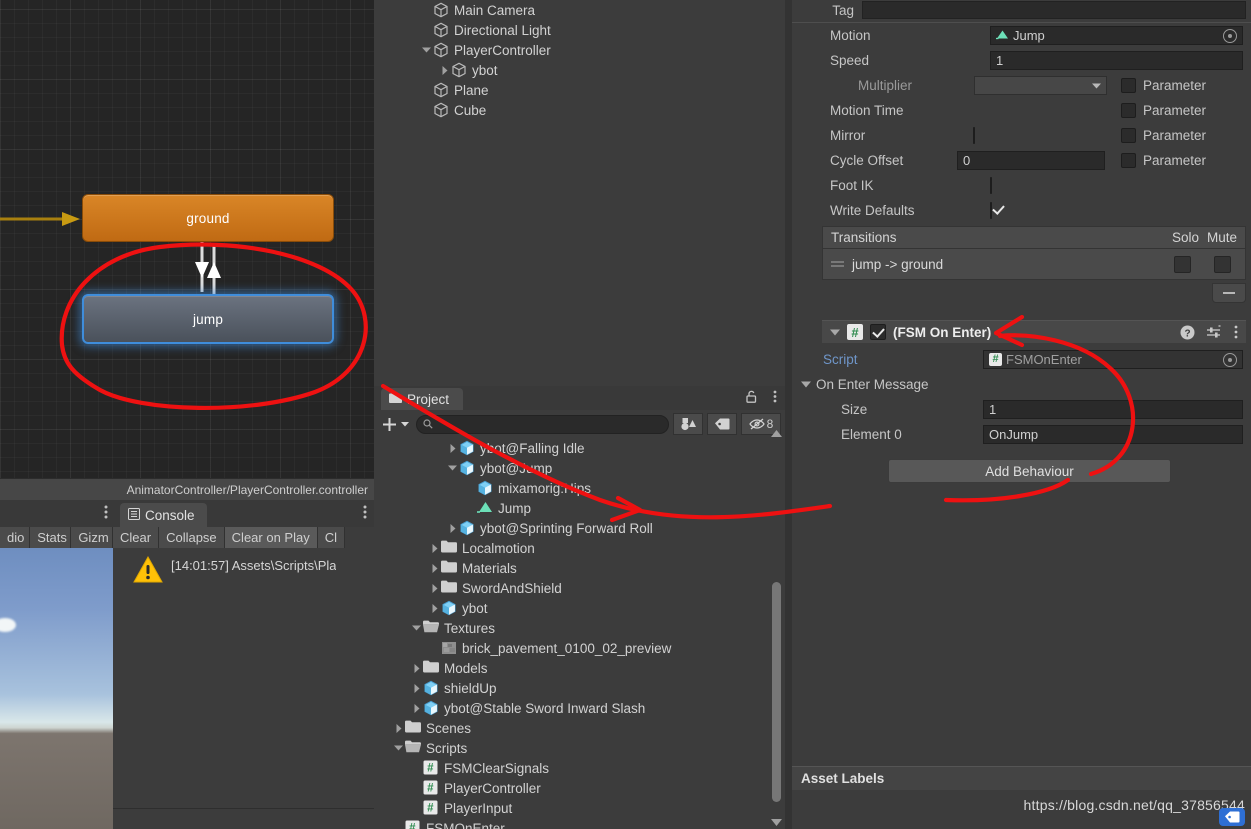  I want to click on write-defaults-checkbox, so click(991, 210).